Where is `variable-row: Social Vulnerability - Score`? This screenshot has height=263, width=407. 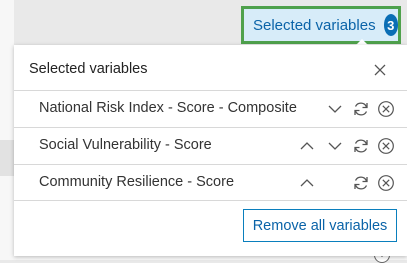
variable-row: Social Vulnerability - Score is located at coordinates (210, 145).